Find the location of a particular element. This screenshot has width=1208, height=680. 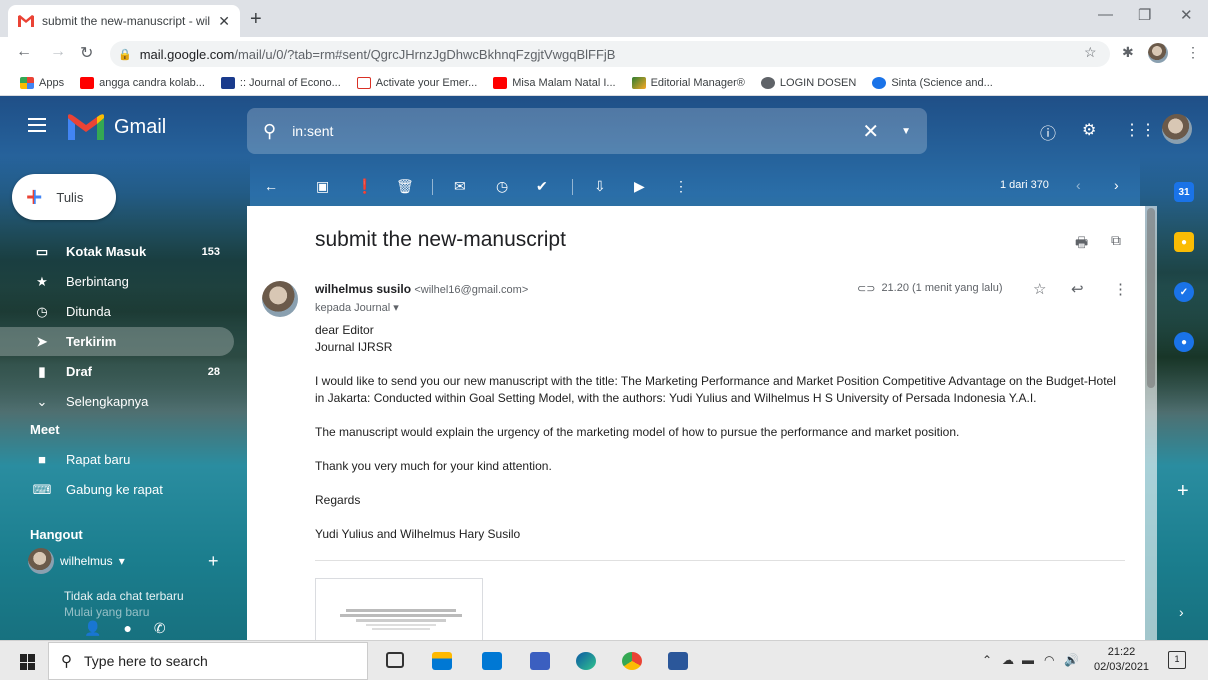

profile-avatar is located at coordinates (1158, 53).